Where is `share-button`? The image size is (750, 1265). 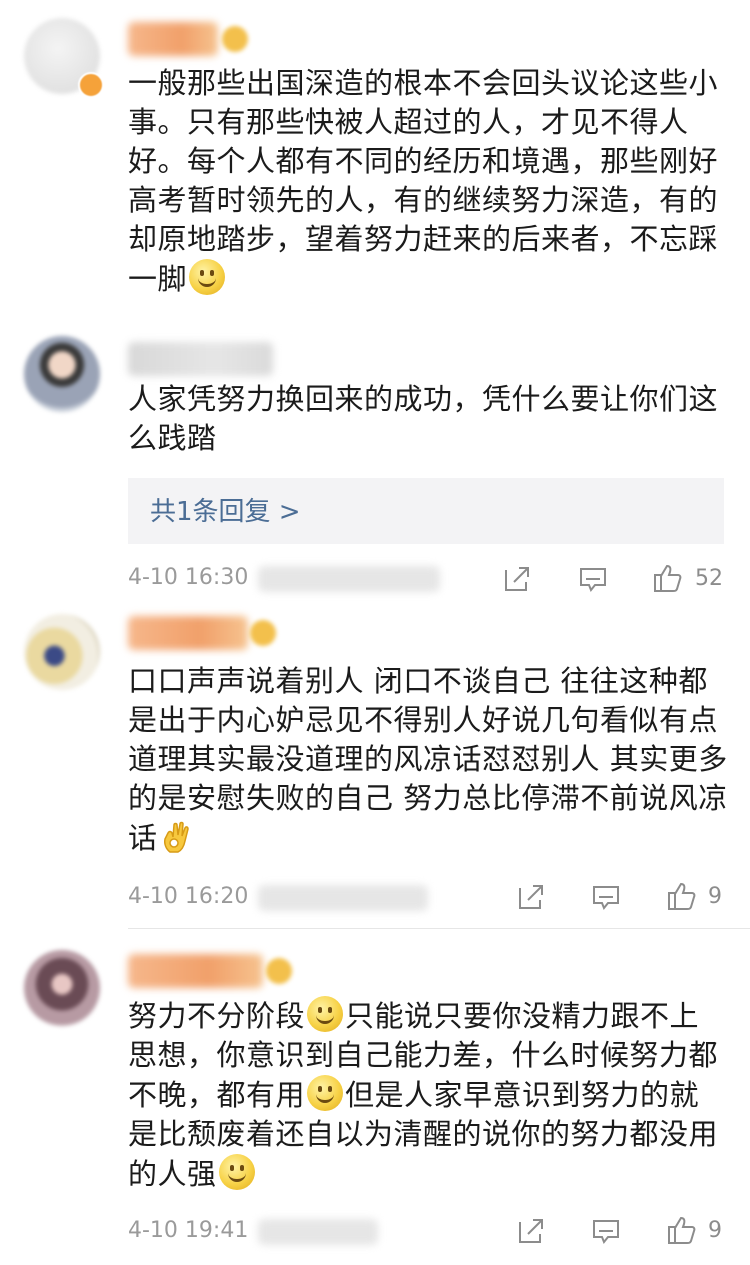 share-button is located at coordinates (531, 1231).